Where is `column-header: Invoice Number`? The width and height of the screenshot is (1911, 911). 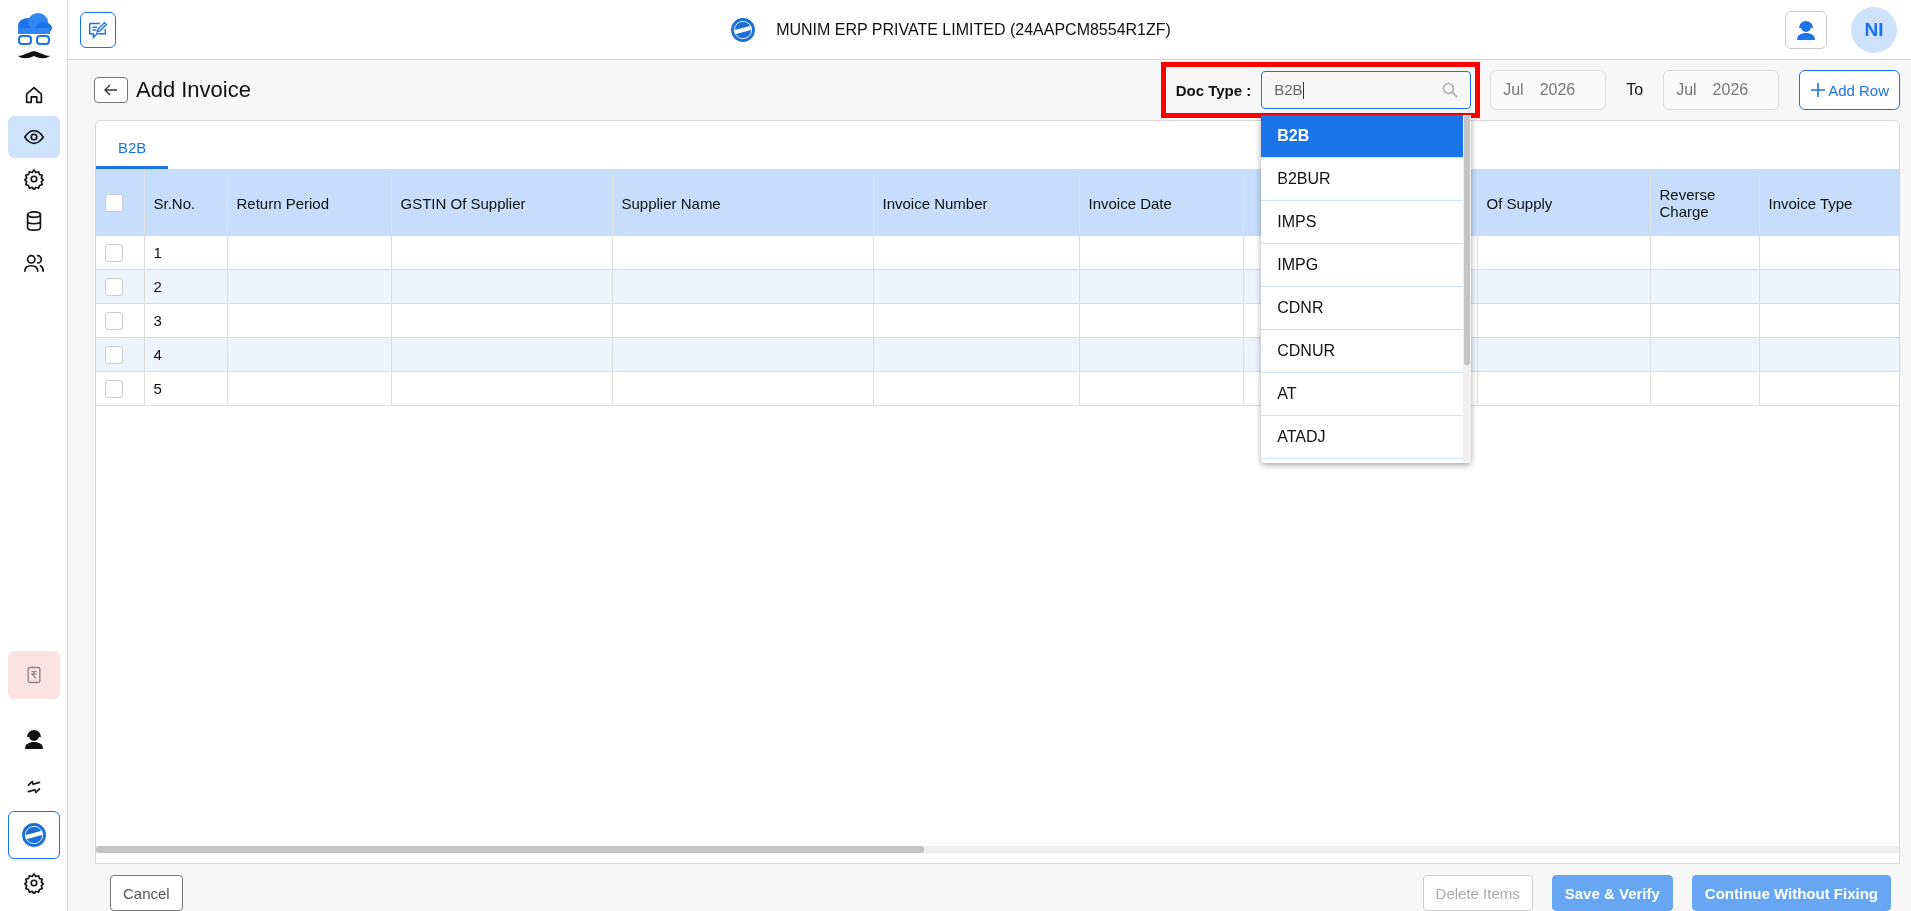
column-header: Invoice Number is located at coordinates (935, 203).